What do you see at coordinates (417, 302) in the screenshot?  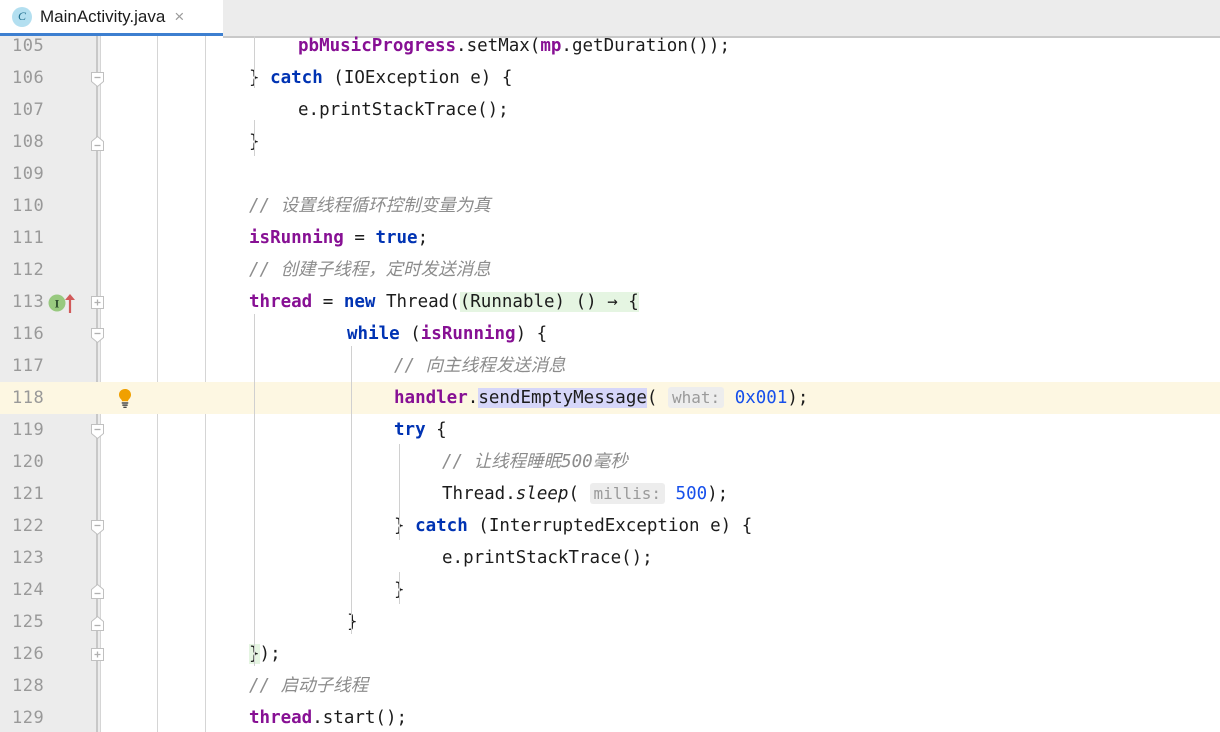 I see `code-token: Thread(` at bounding box center [417, 302].